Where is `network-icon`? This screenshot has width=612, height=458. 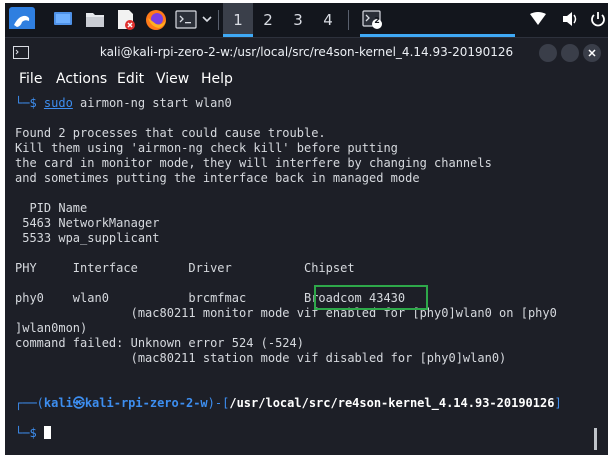 network-icon is located at coordinates (538, 23).